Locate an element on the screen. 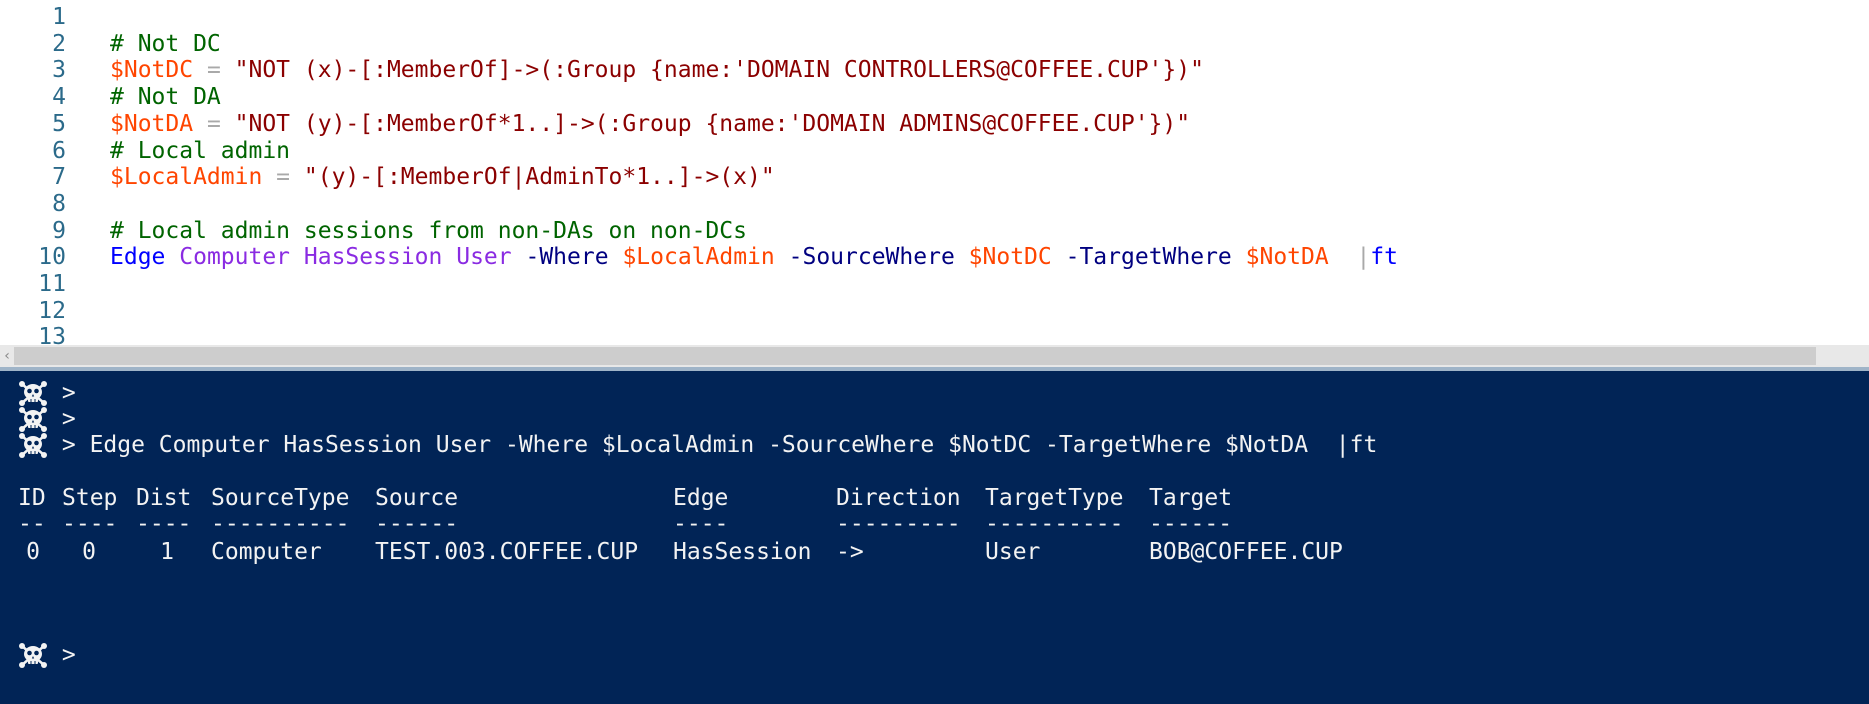 The image size is (1869, 704). horizontal-scrollbar: ‹ is located at coordinates (934, 356).